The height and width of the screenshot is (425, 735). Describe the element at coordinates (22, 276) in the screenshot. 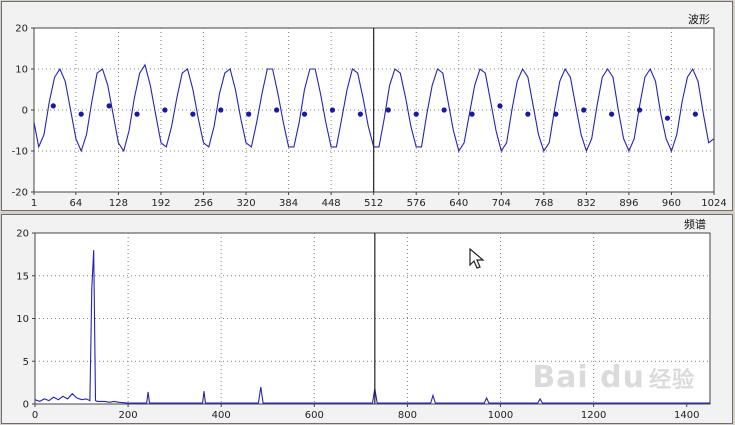

I see `spectrum-tick-label-y: 15` at that location.